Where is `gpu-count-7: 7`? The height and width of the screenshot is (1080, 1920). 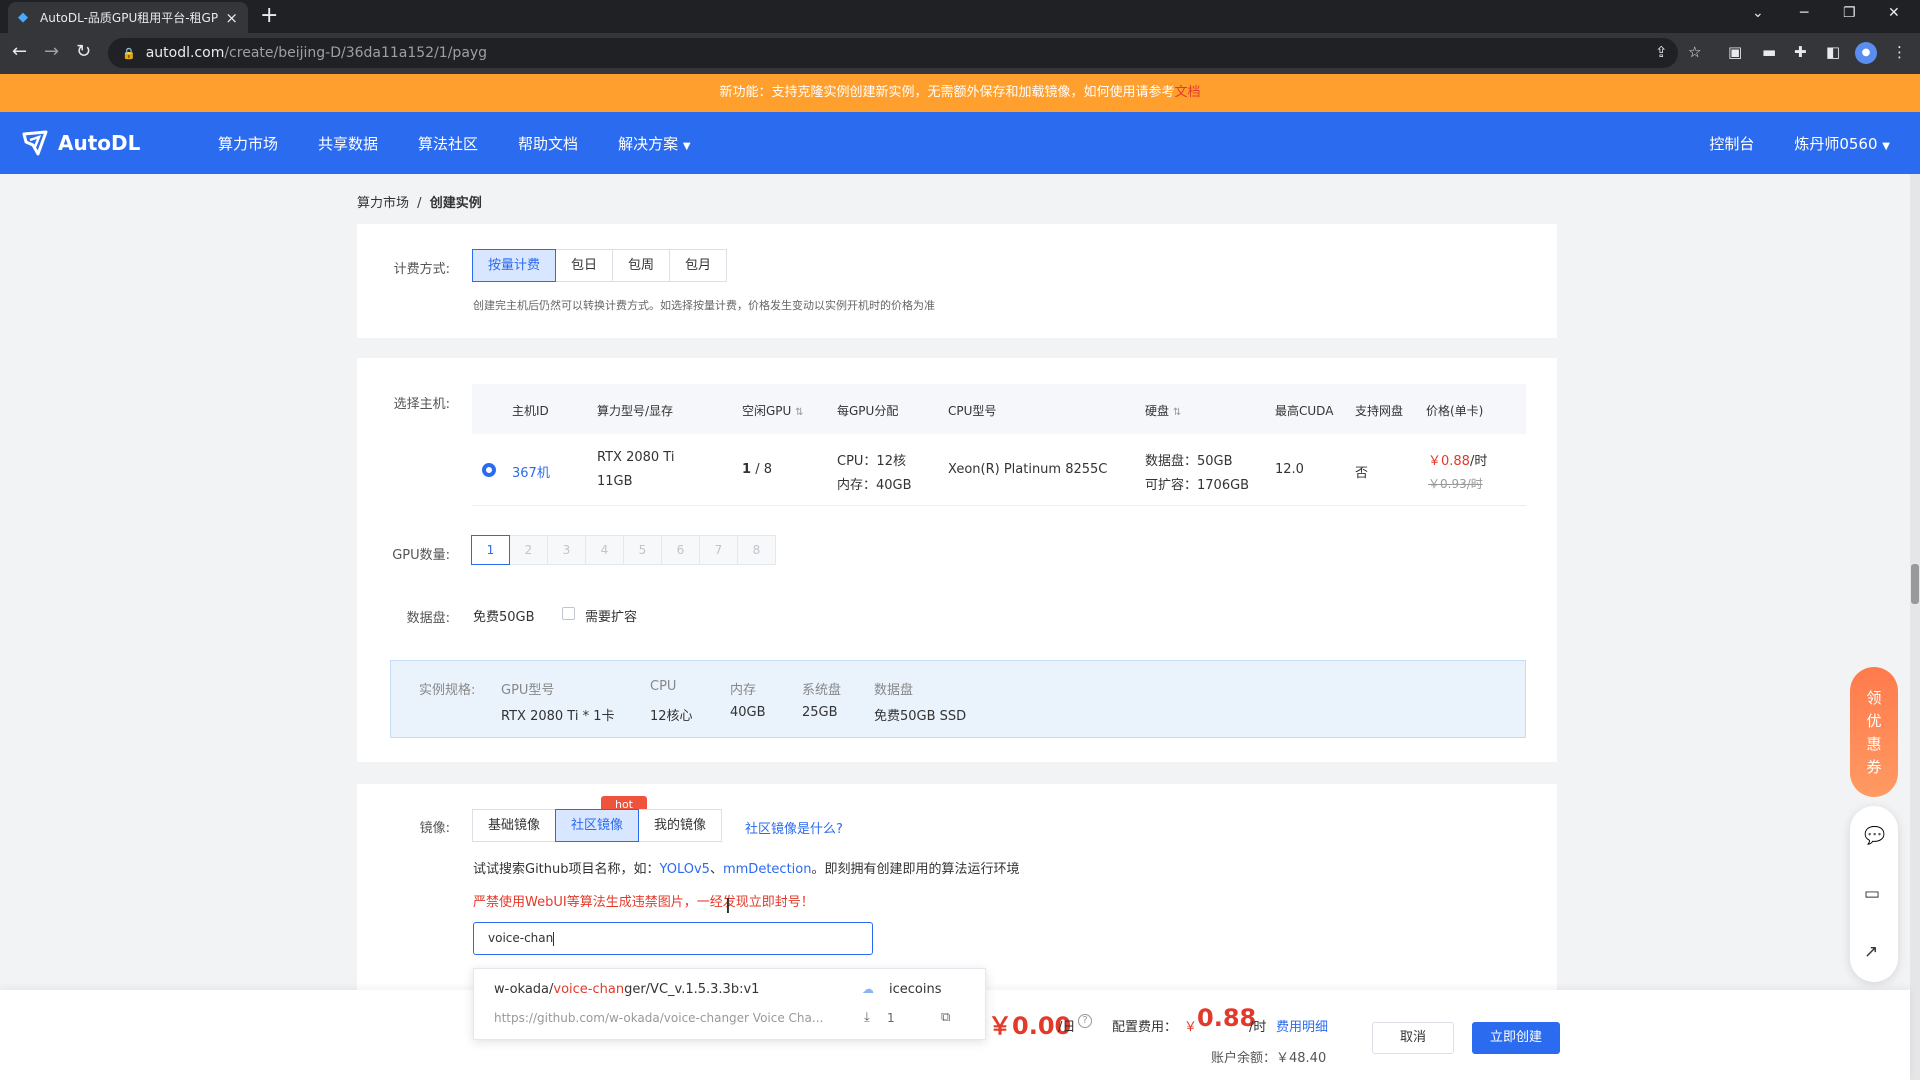
gpu-count-7: 7 is located at coordinates (718, 550).